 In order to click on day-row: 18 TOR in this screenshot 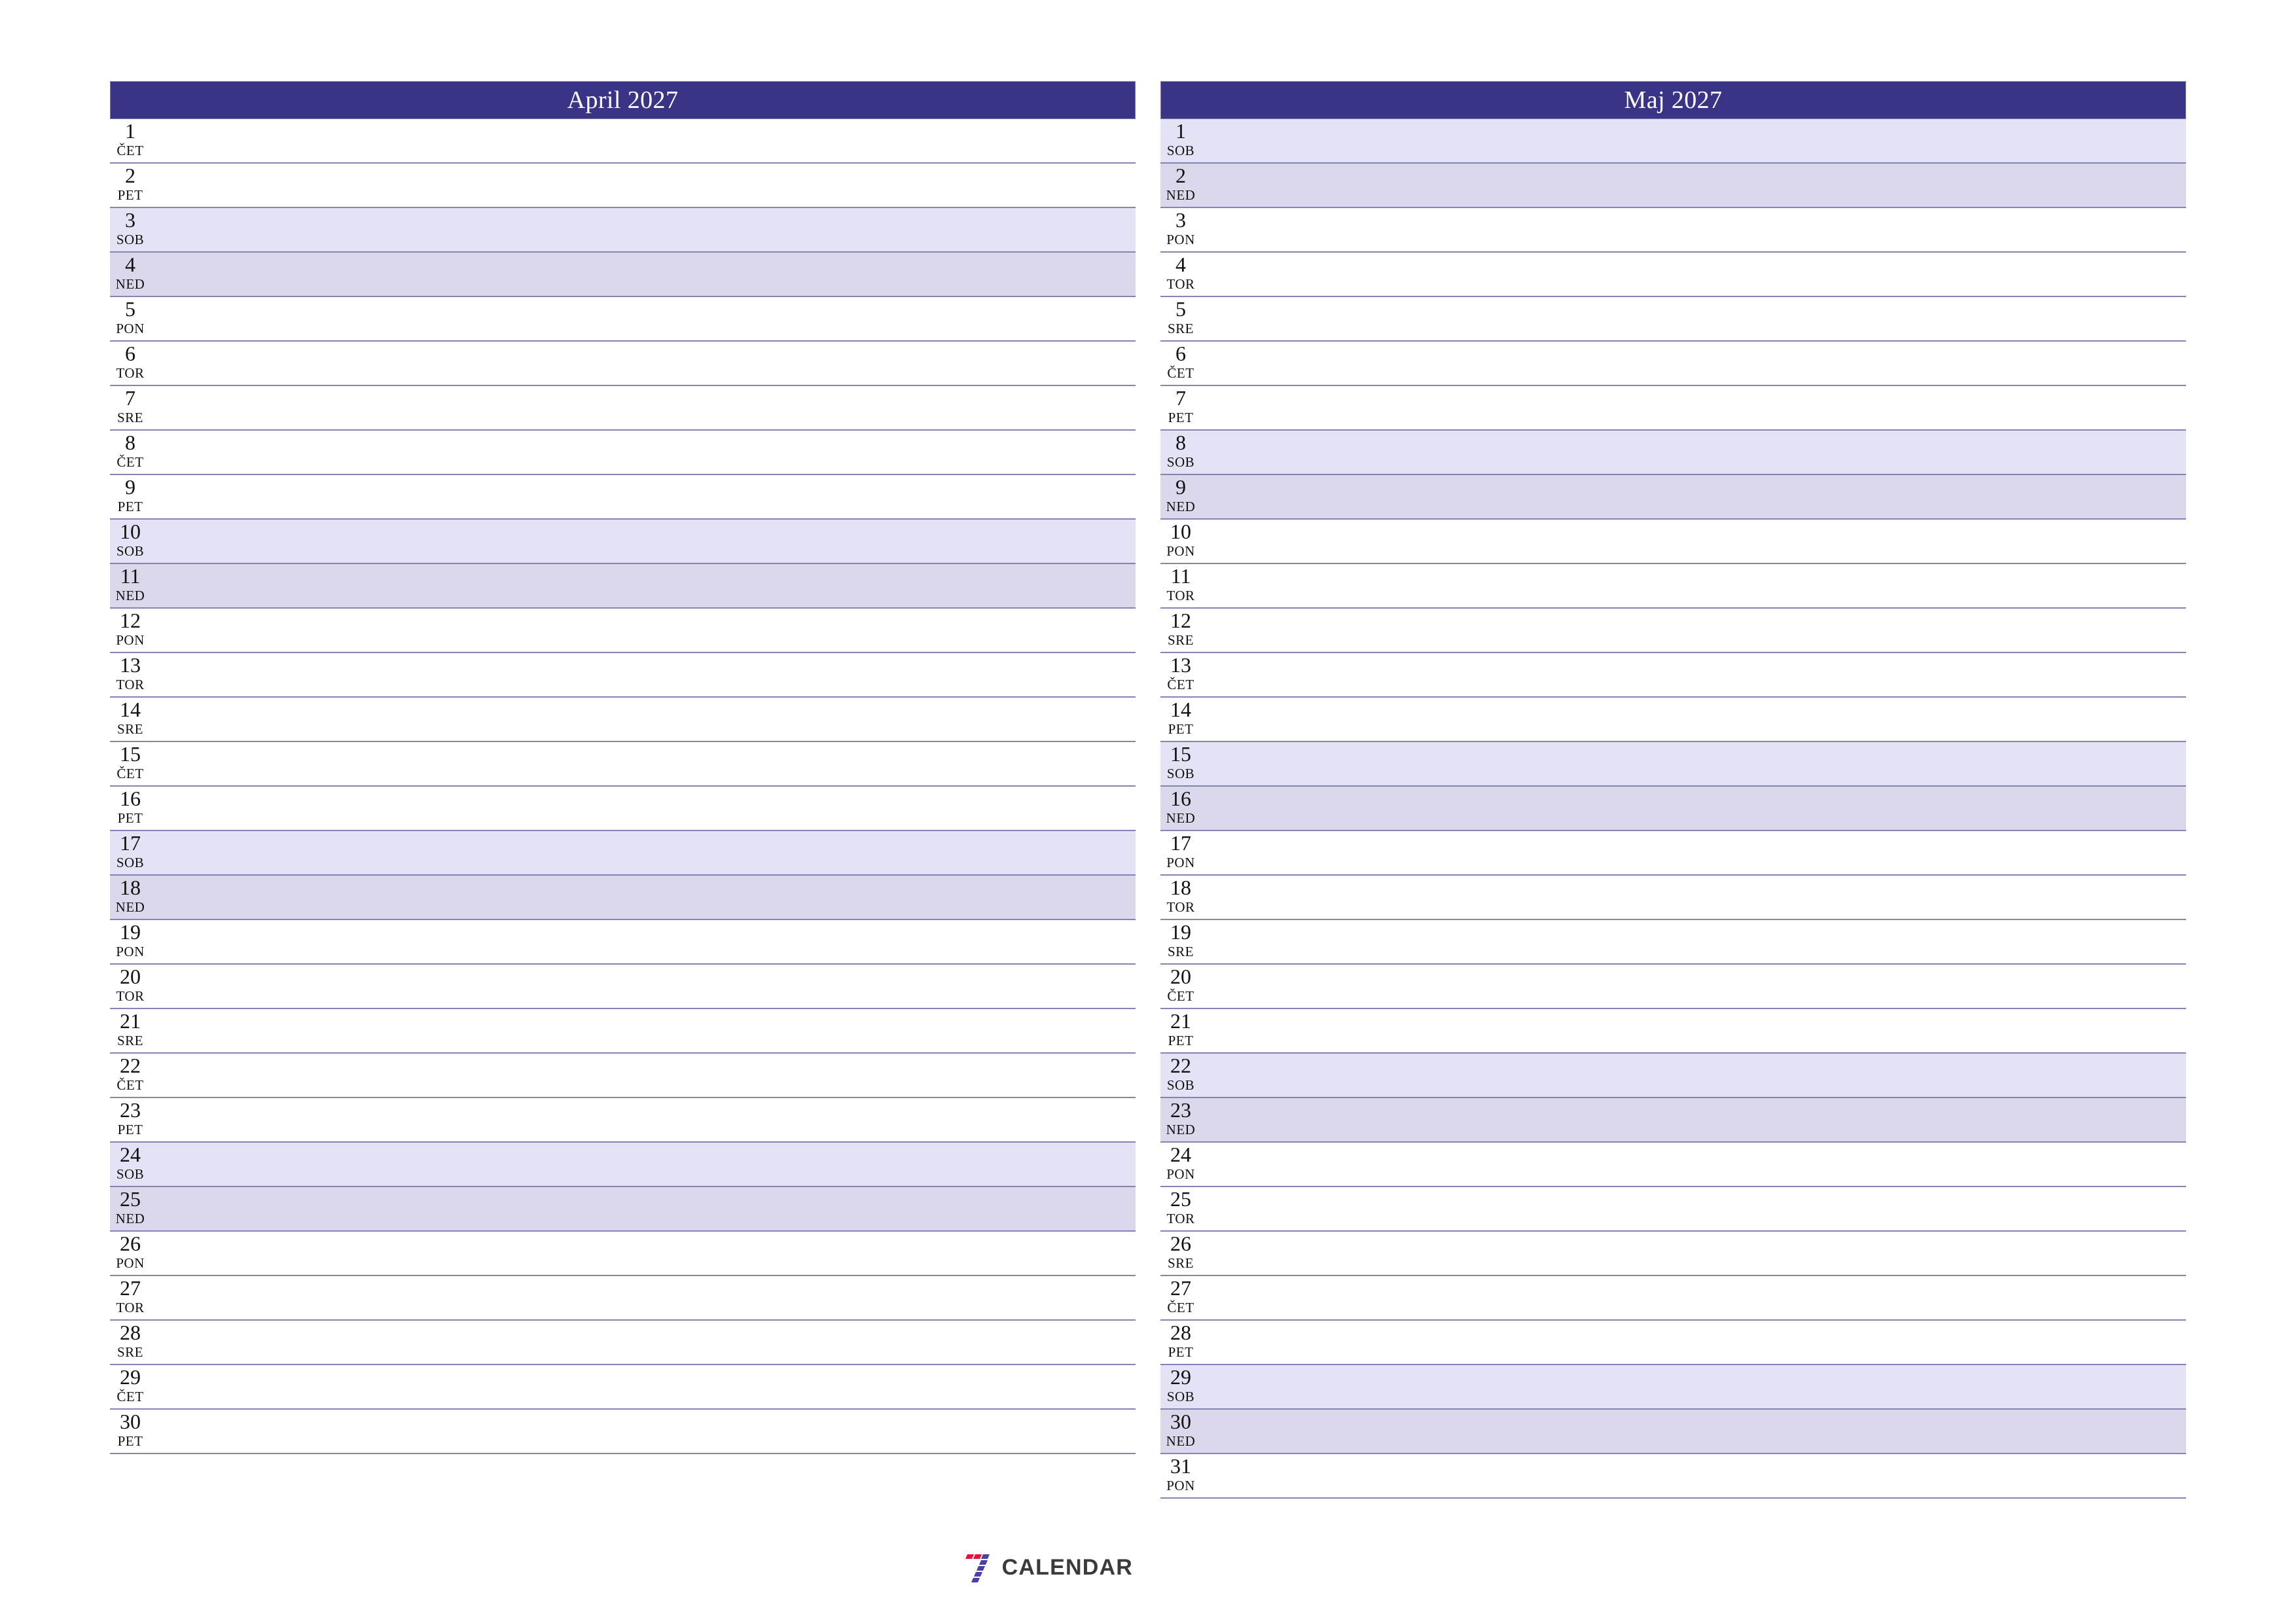, I will do `click(1673, 898)`.